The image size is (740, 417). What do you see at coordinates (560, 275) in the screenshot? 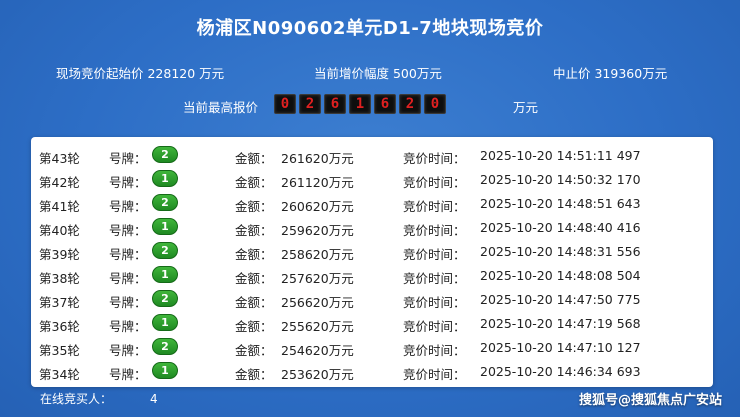
I see `bid-time: 2025-10-20 14:48:08 504` at bounding box center [560, 275].